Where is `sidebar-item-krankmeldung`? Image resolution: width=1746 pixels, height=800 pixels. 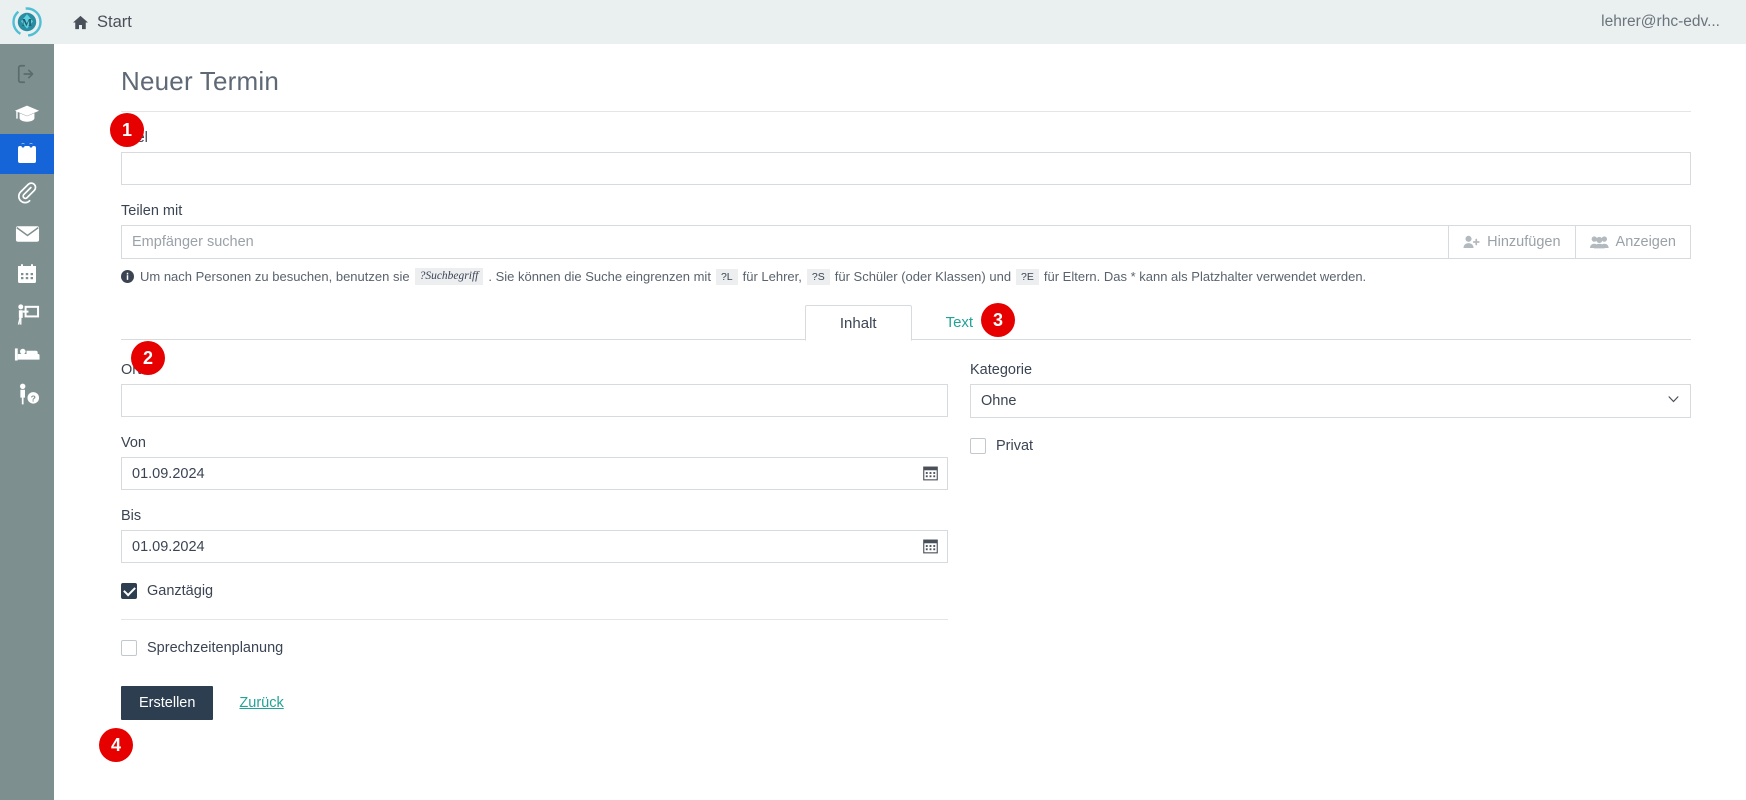
sidebar-item-krankmeldung is located at coordinates (27, 354).